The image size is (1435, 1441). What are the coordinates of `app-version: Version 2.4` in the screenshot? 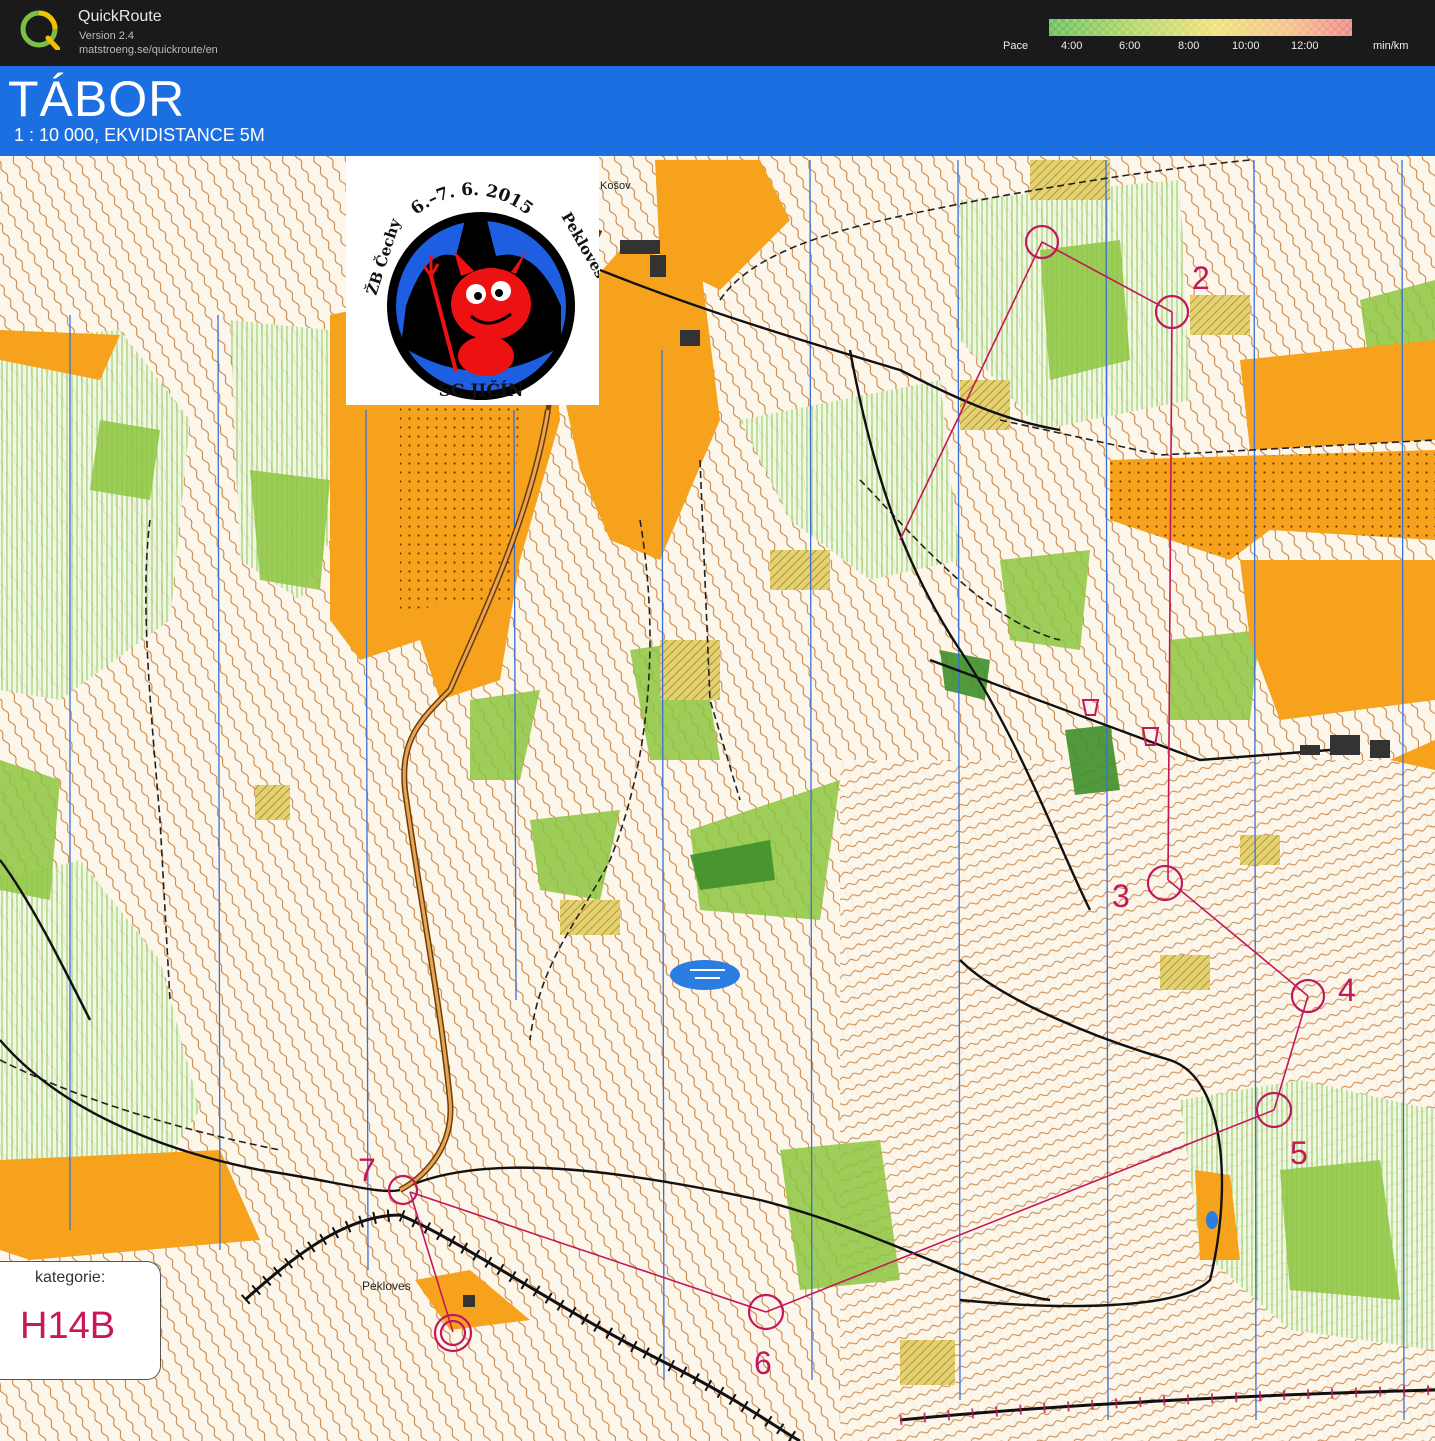 It's located at (107, 36).